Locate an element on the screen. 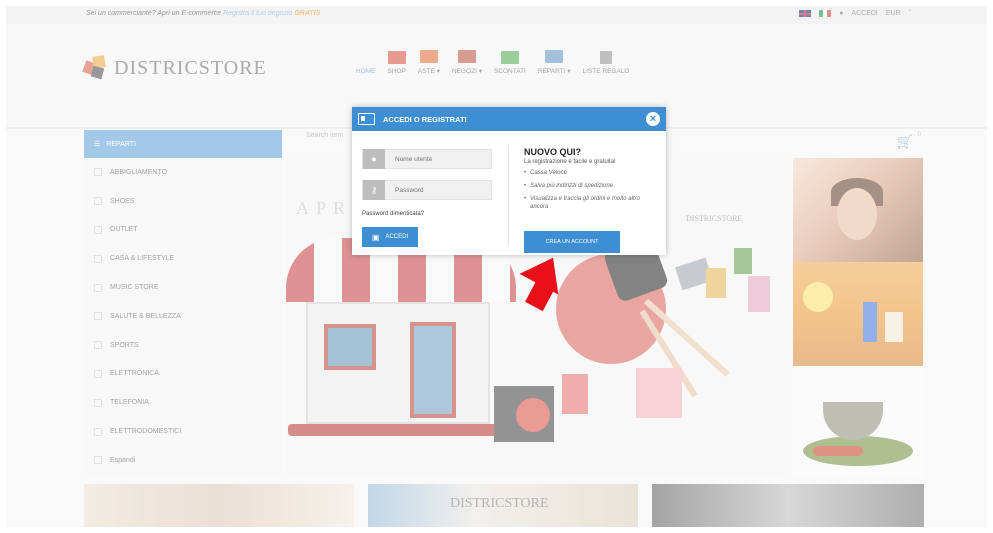  username-field: ● is located at coordinates (427, 159).